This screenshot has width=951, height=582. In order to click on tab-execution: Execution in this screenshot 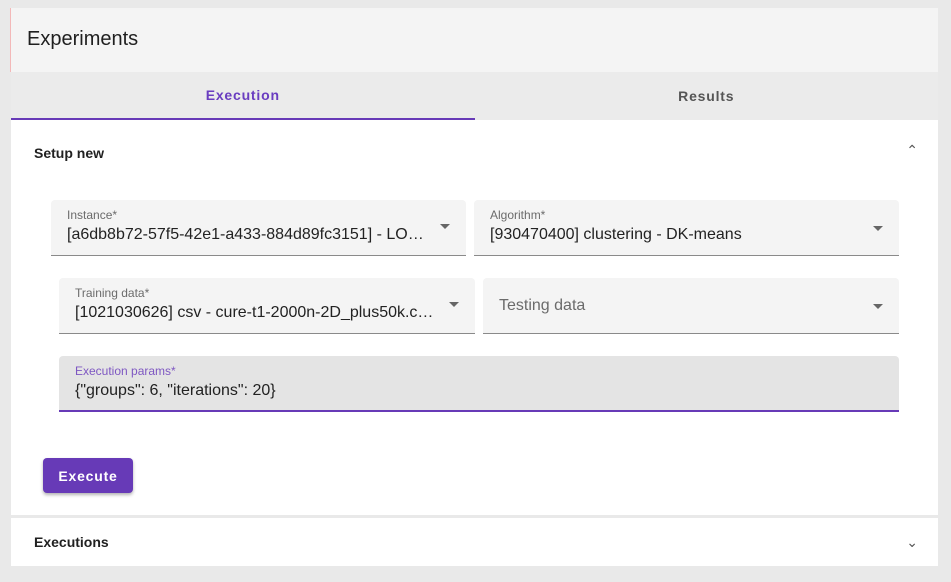, I will do `click(243, 96)`.